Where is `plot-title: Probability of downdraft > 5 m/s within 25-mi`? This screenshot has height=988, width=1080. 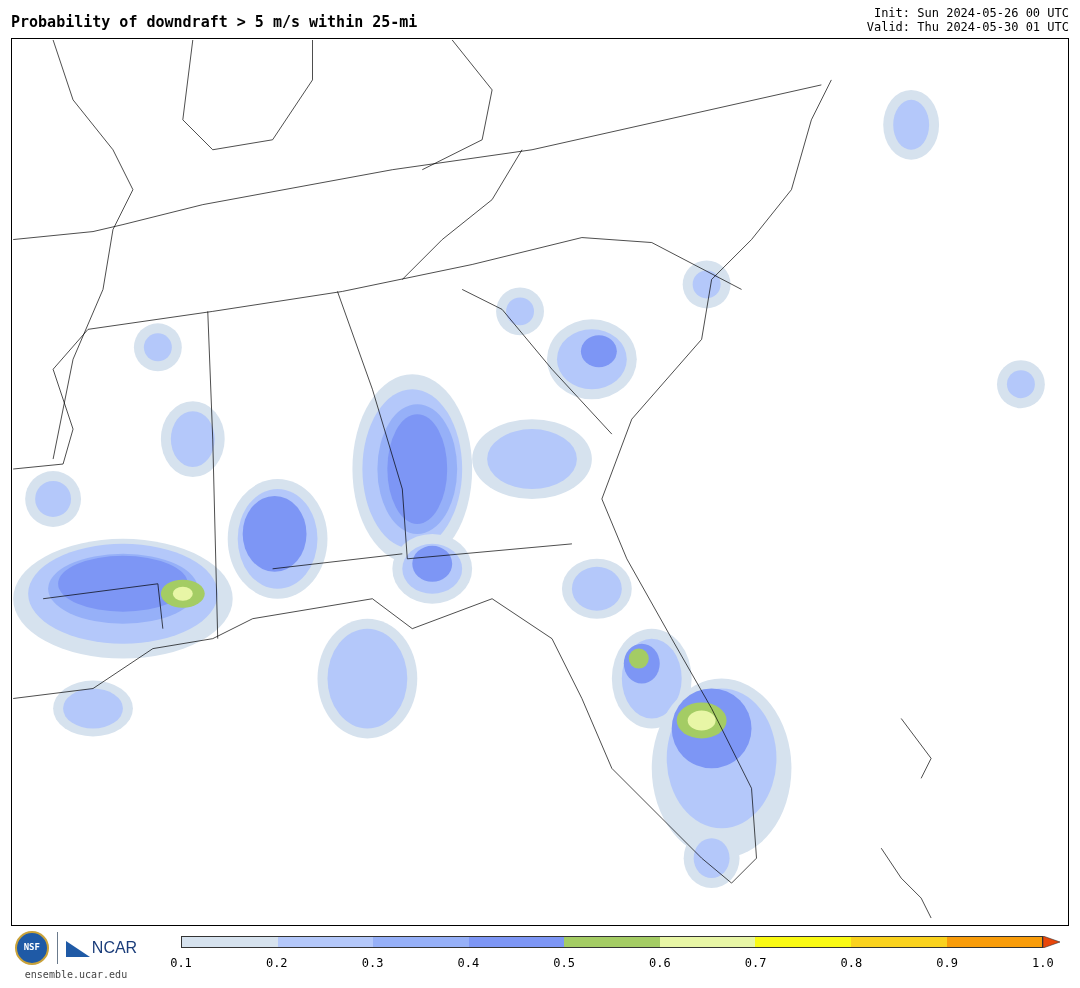
plot-title: Probability of downdraft > 5 m/s within 25-mi is located at coordinates (214, 22).